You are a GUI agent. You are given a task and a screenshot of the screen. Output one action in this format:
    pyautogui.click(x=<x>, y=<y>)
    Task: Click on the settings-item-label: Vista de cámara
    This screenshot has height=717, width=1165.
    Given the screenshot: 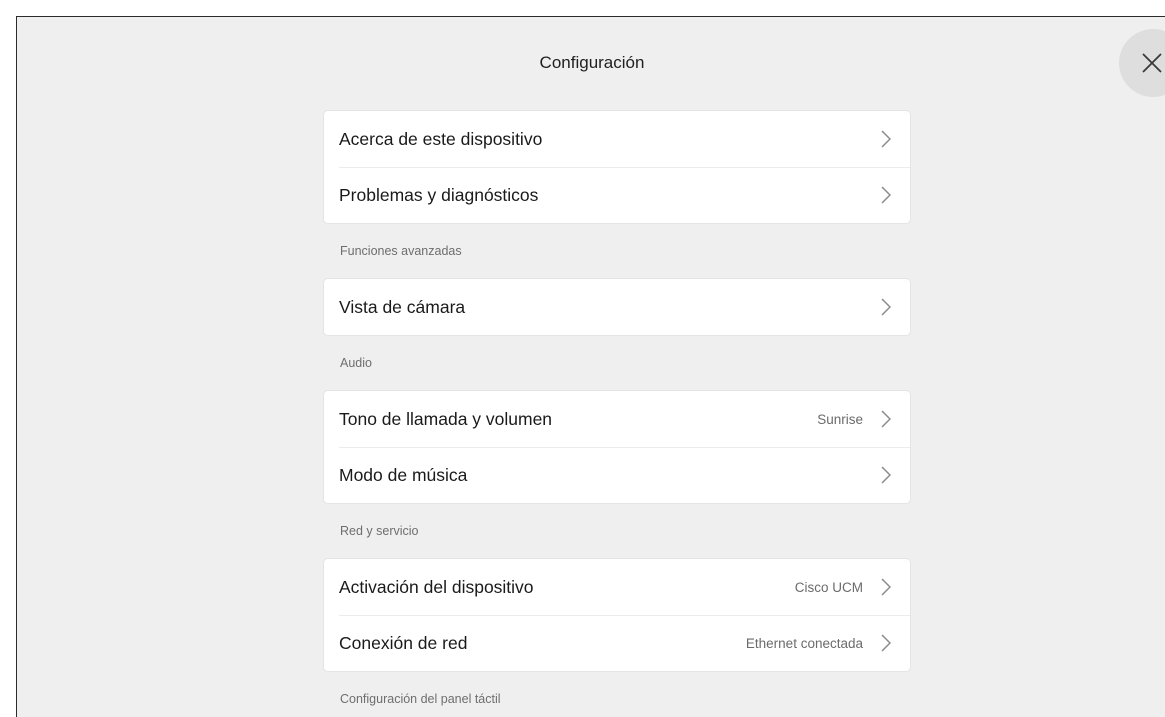 What is the action you would take?
    pyautogui.click(x=402, y=306)
    